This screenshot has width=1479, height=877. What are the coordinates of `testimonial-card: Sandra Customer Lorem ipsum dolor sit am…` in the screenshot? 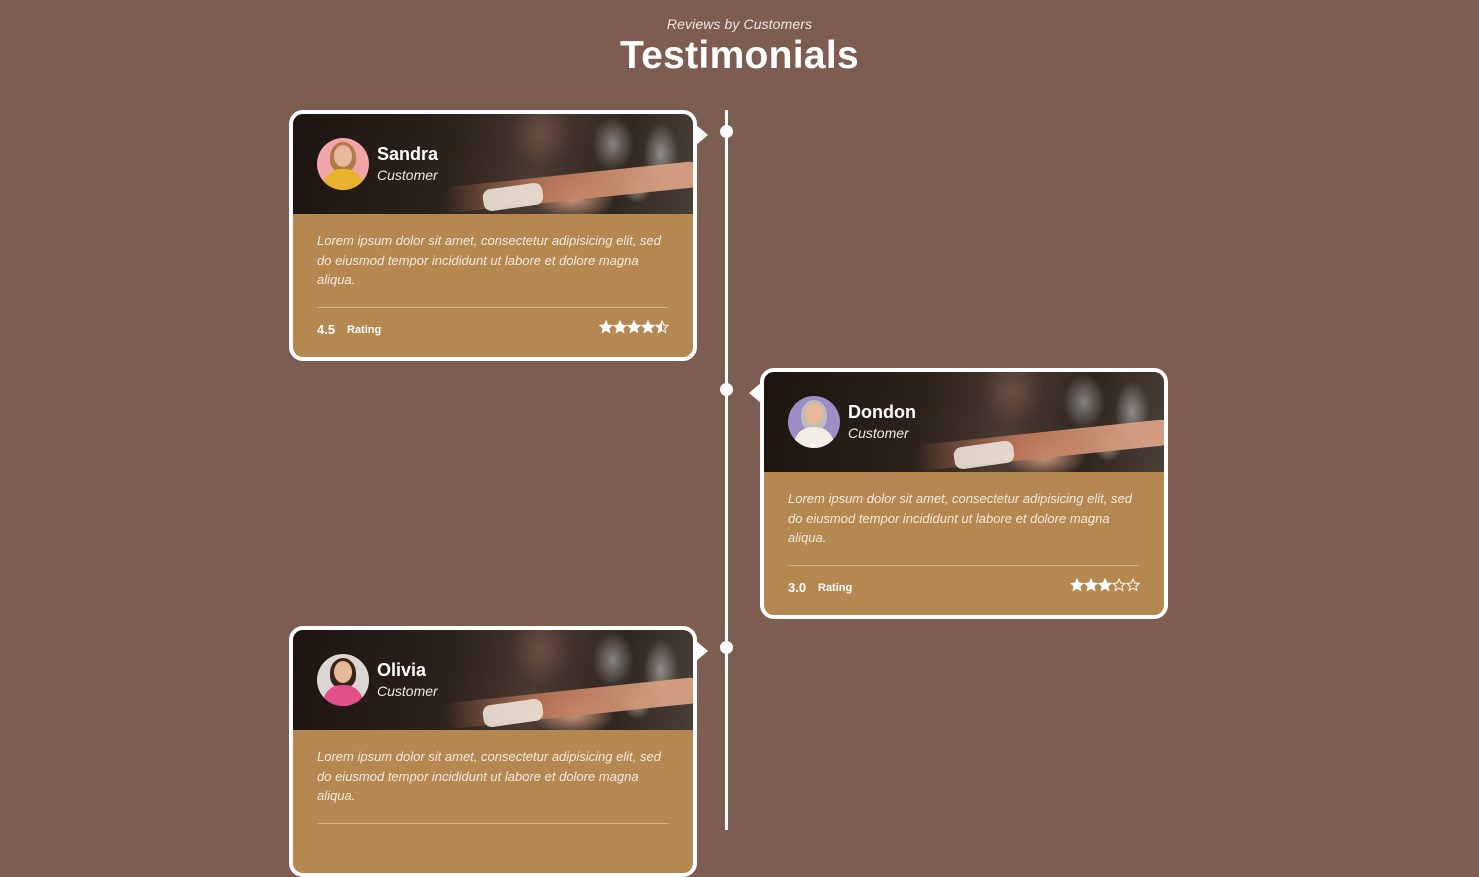 It's located at (498, 235).